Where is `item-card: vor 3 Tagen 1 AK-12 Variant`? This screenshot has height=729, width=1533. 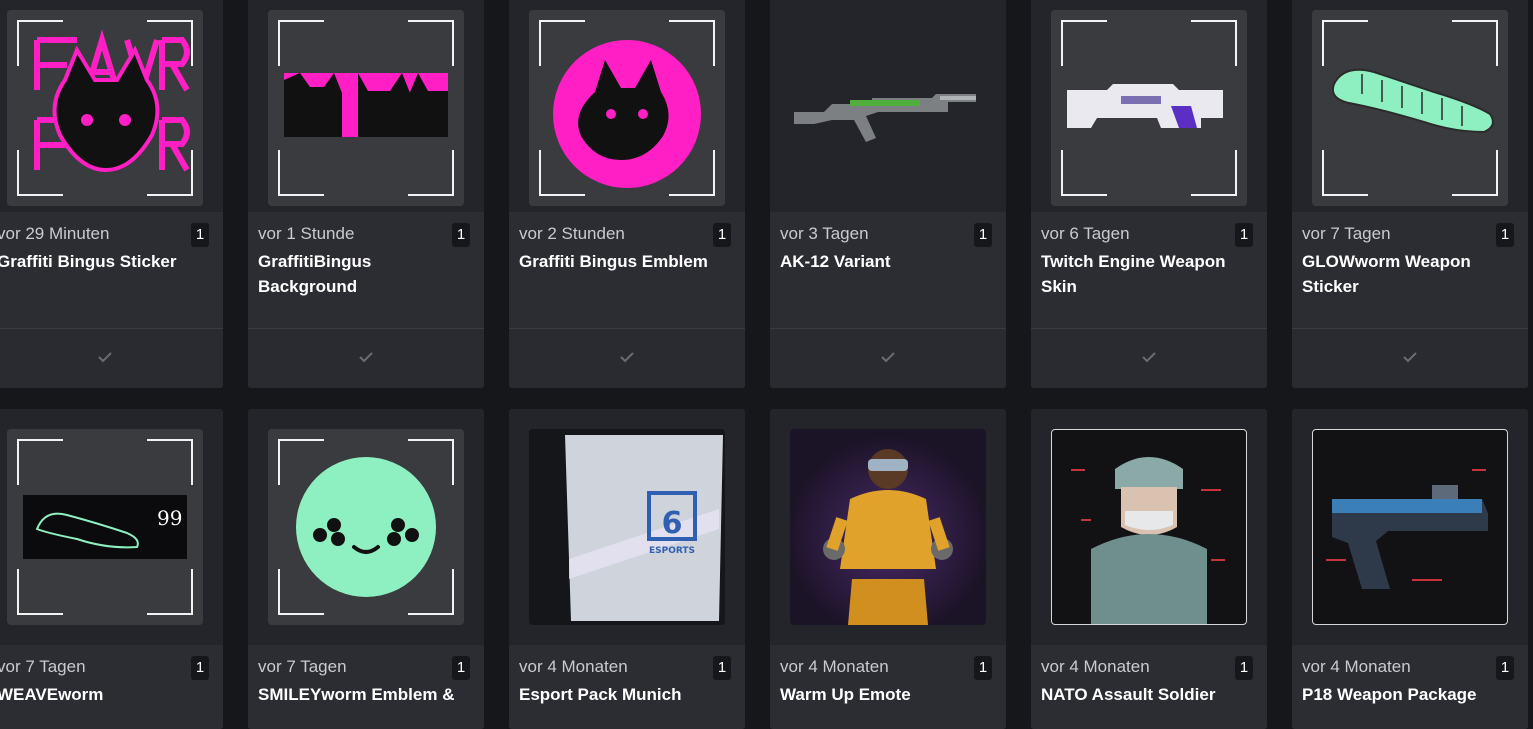
item-card: vor 3 Tagen 1 AK-12 Variant is located at coordinates (888, 194).